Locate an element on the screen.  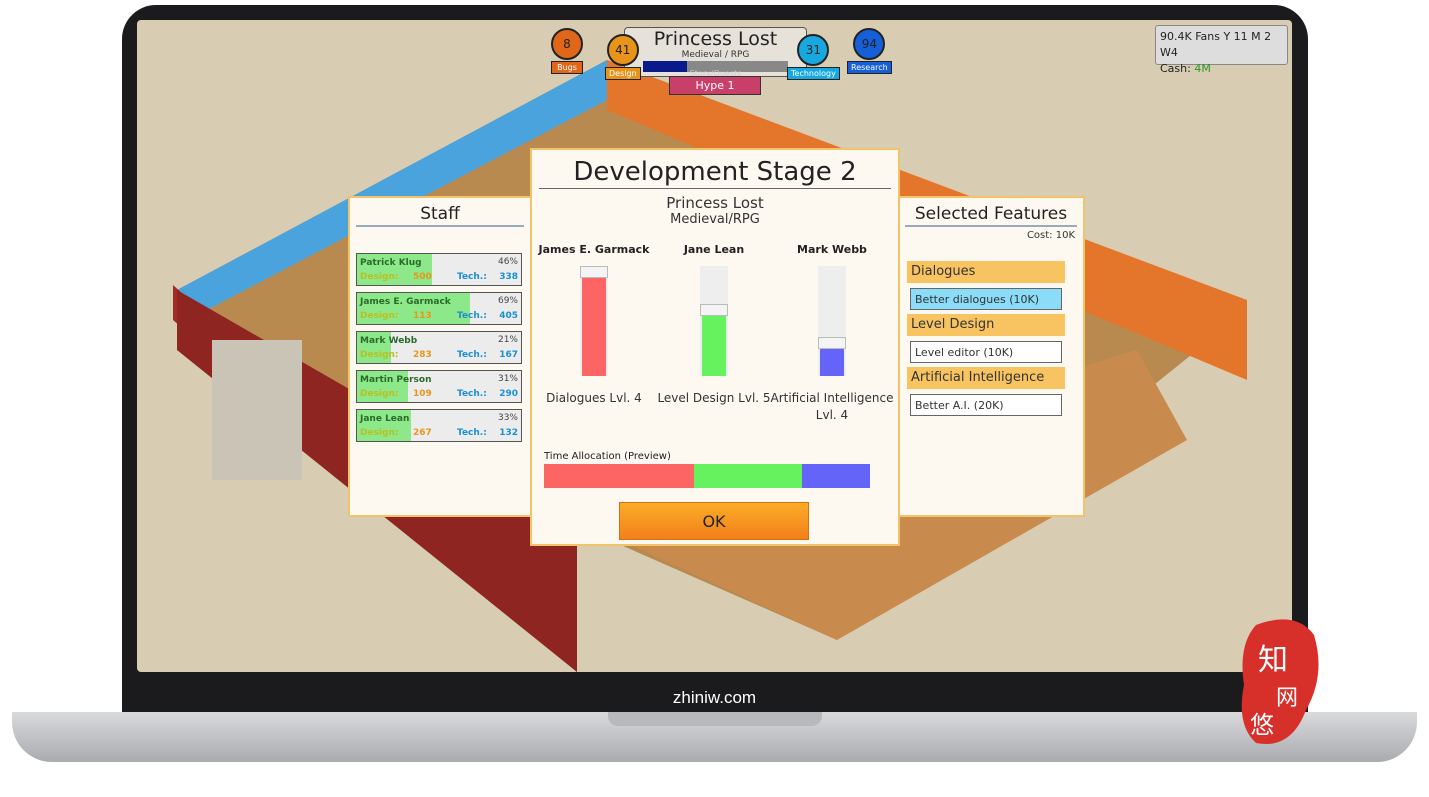
progress-bar: Story/Quests is located at coordinates (715, 69).